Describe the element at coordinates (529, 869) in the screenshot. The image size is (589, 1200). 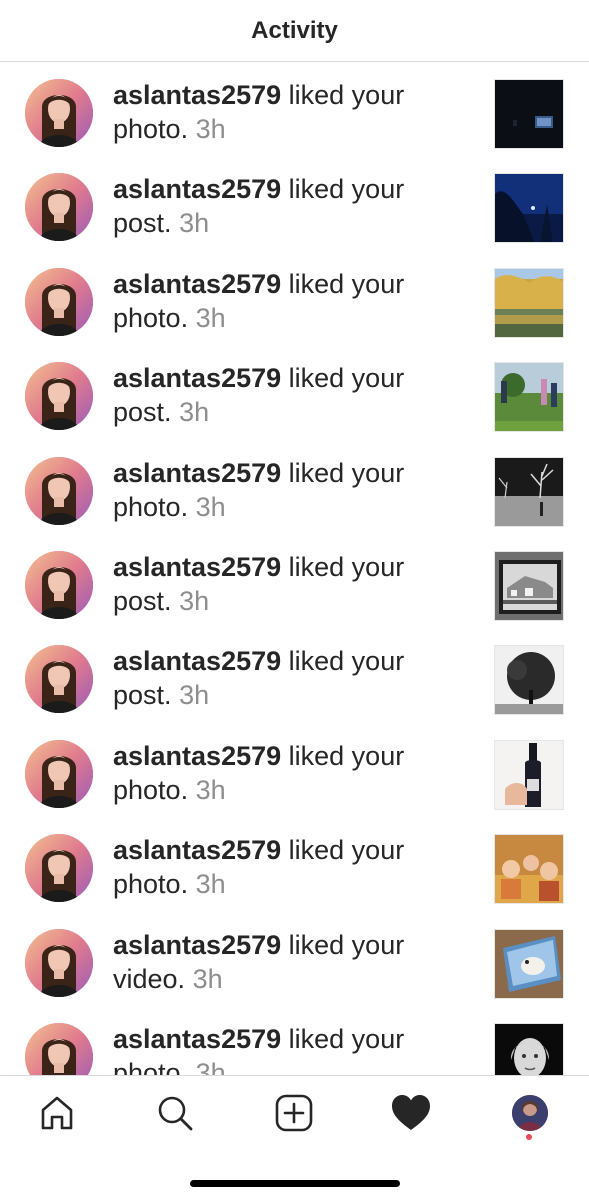
I see `vintage-family-photo` at that location.